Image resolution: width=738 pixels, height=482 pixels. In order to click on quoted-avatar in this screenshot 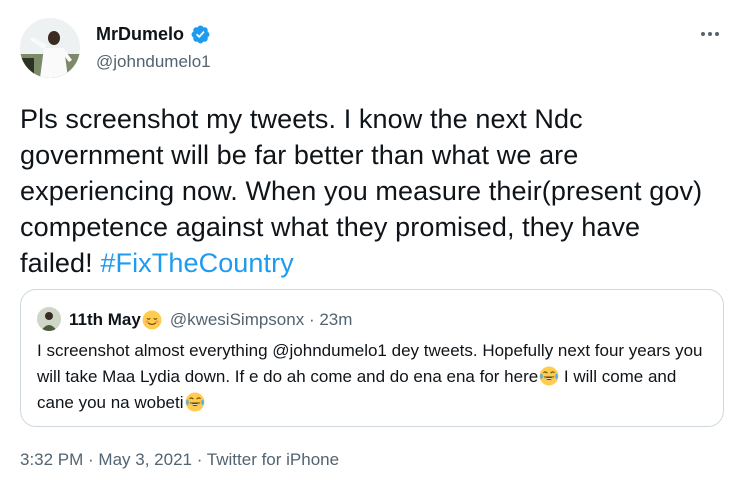, I will do `click(49, 319)`.